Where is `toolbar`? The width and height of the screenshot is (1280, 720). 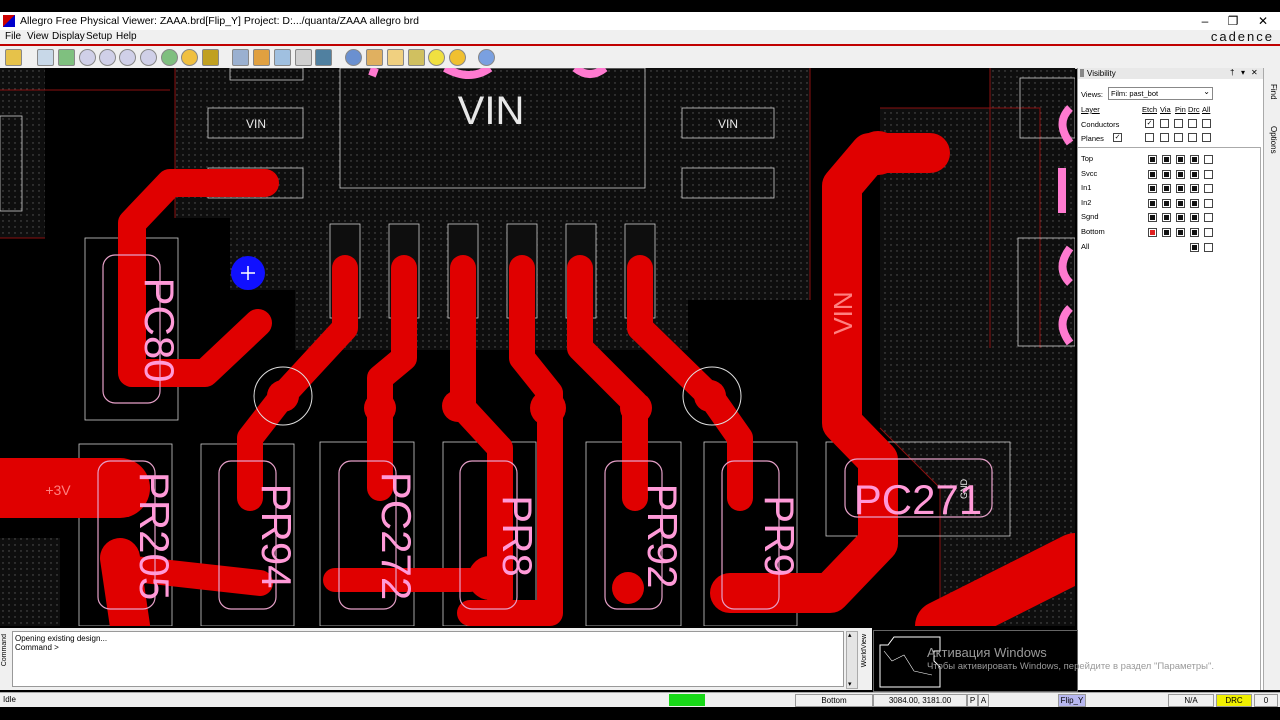 toolbar is located at coordinates (640, 57).